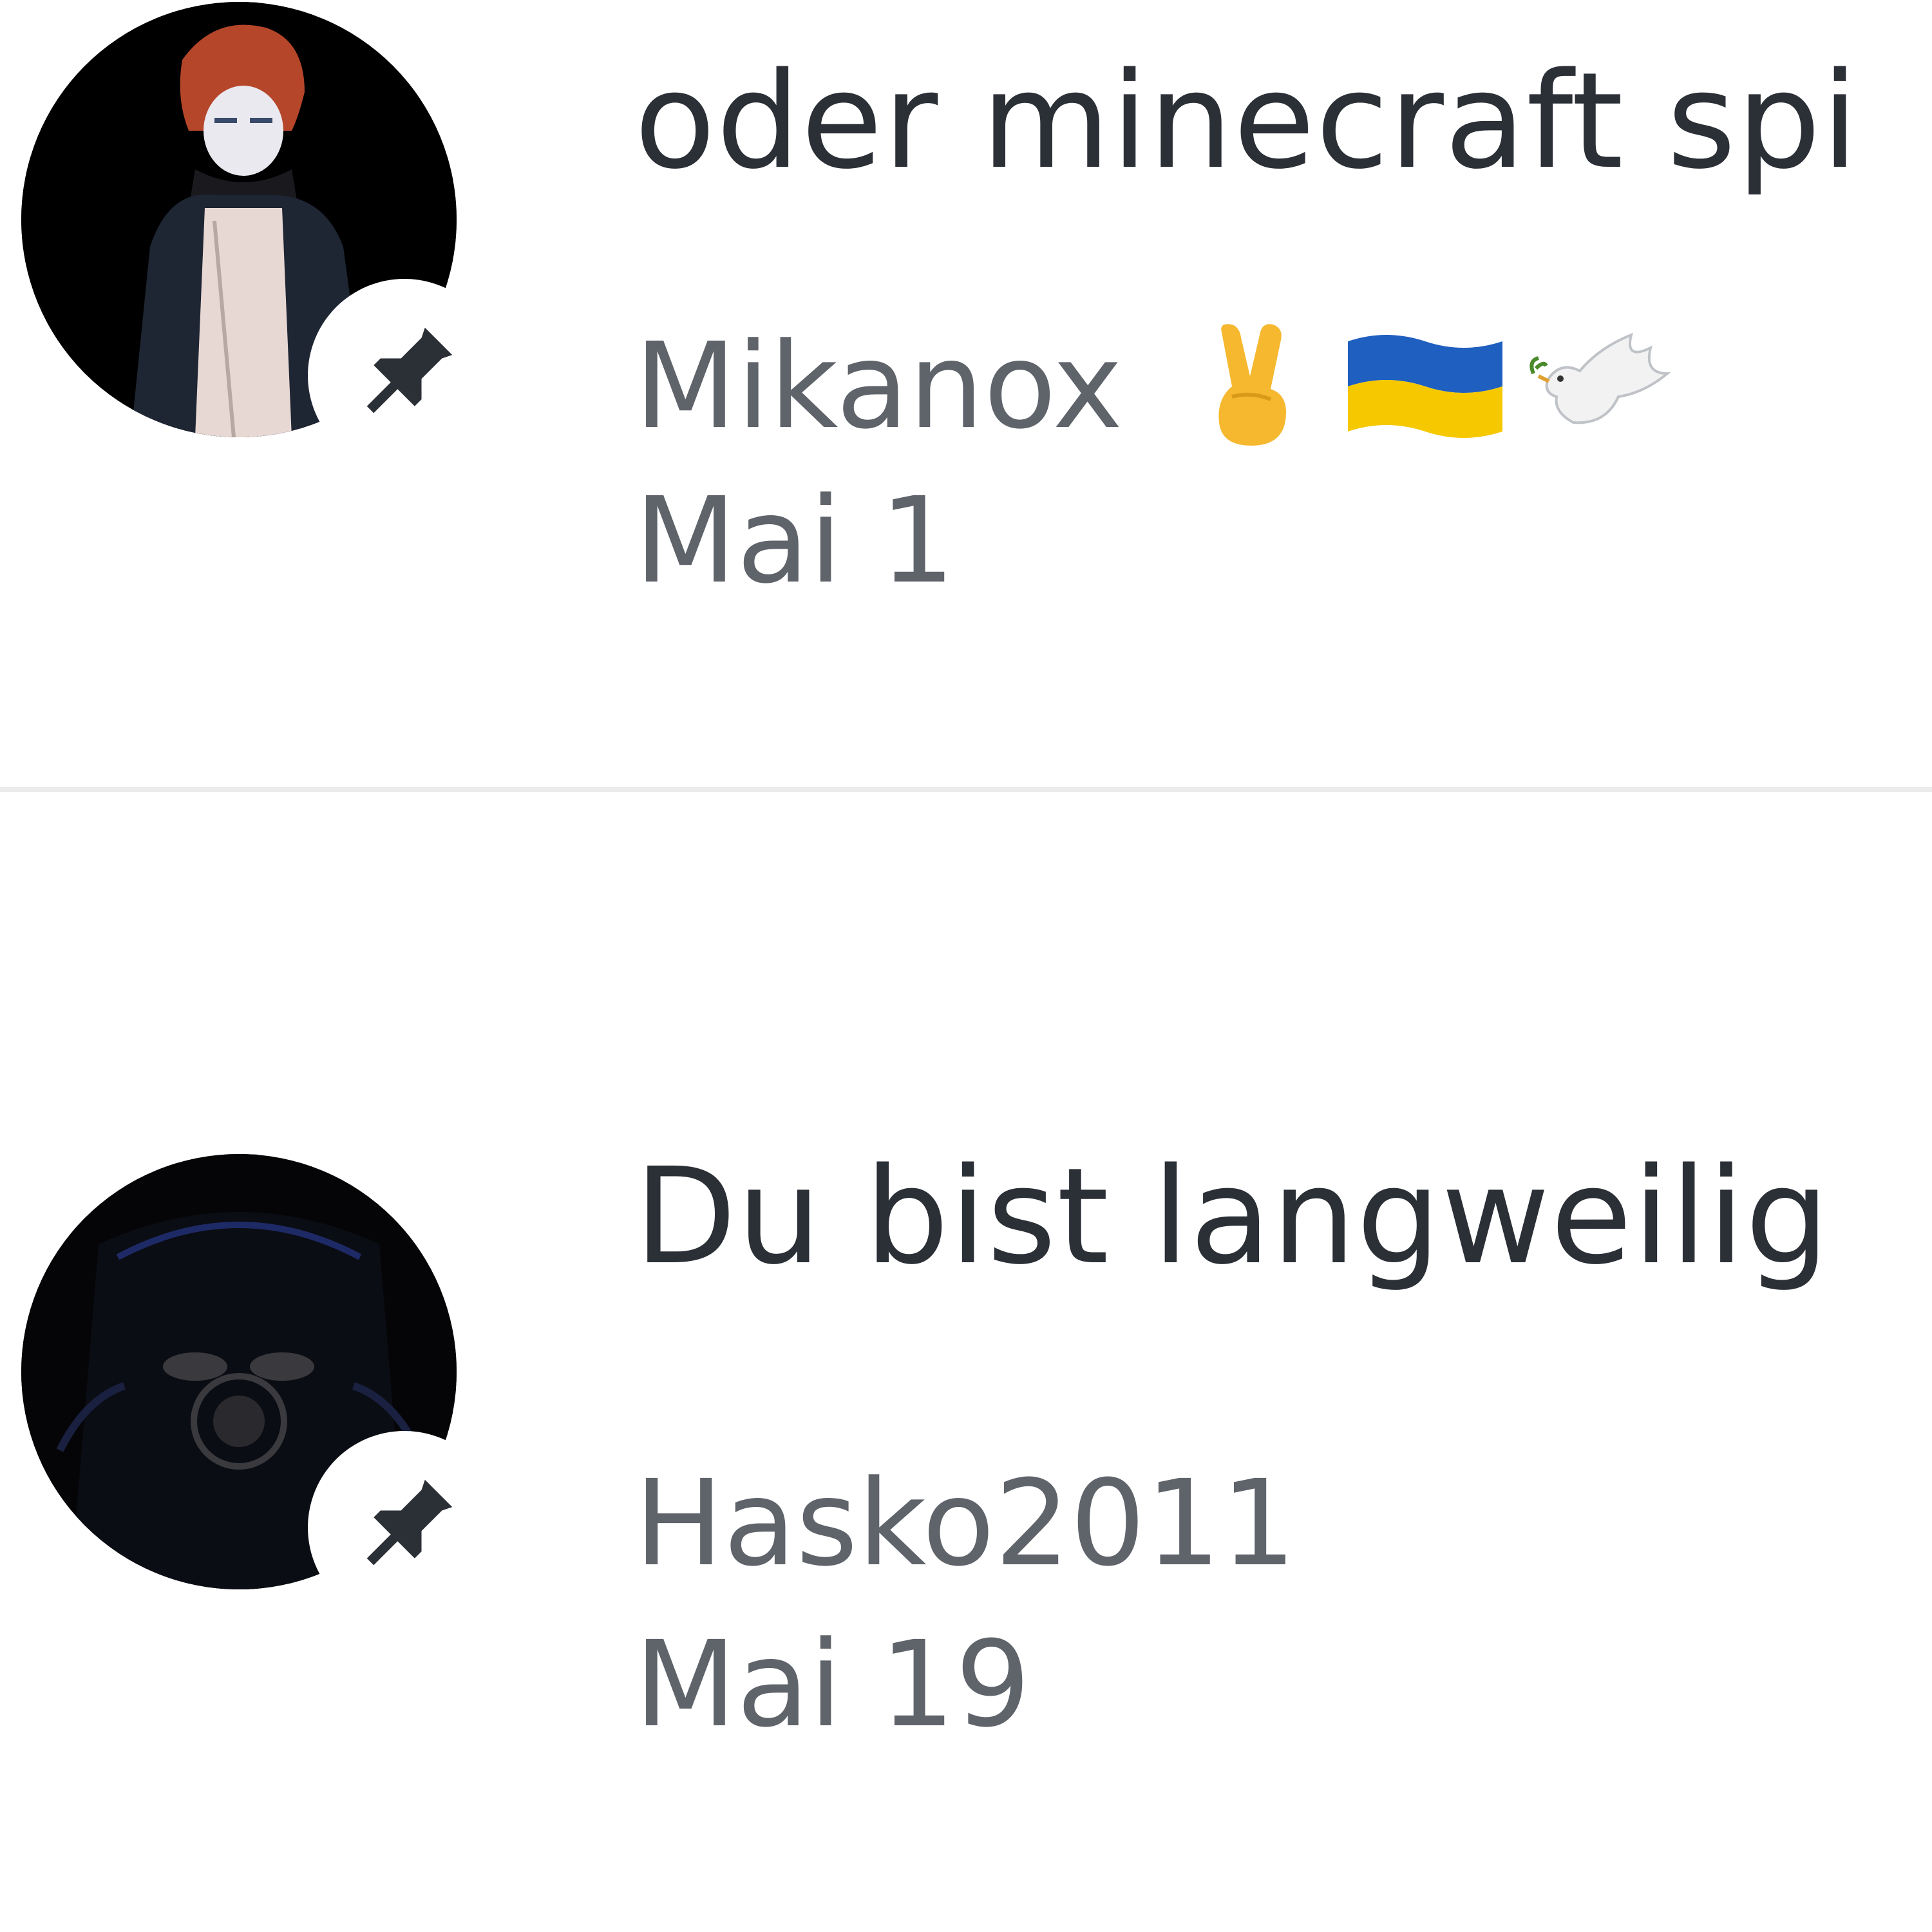  What do you see at coordinates (1601, 378) in the screenshot?
I see `dove-emoji` at bounding box center [1601, 378].